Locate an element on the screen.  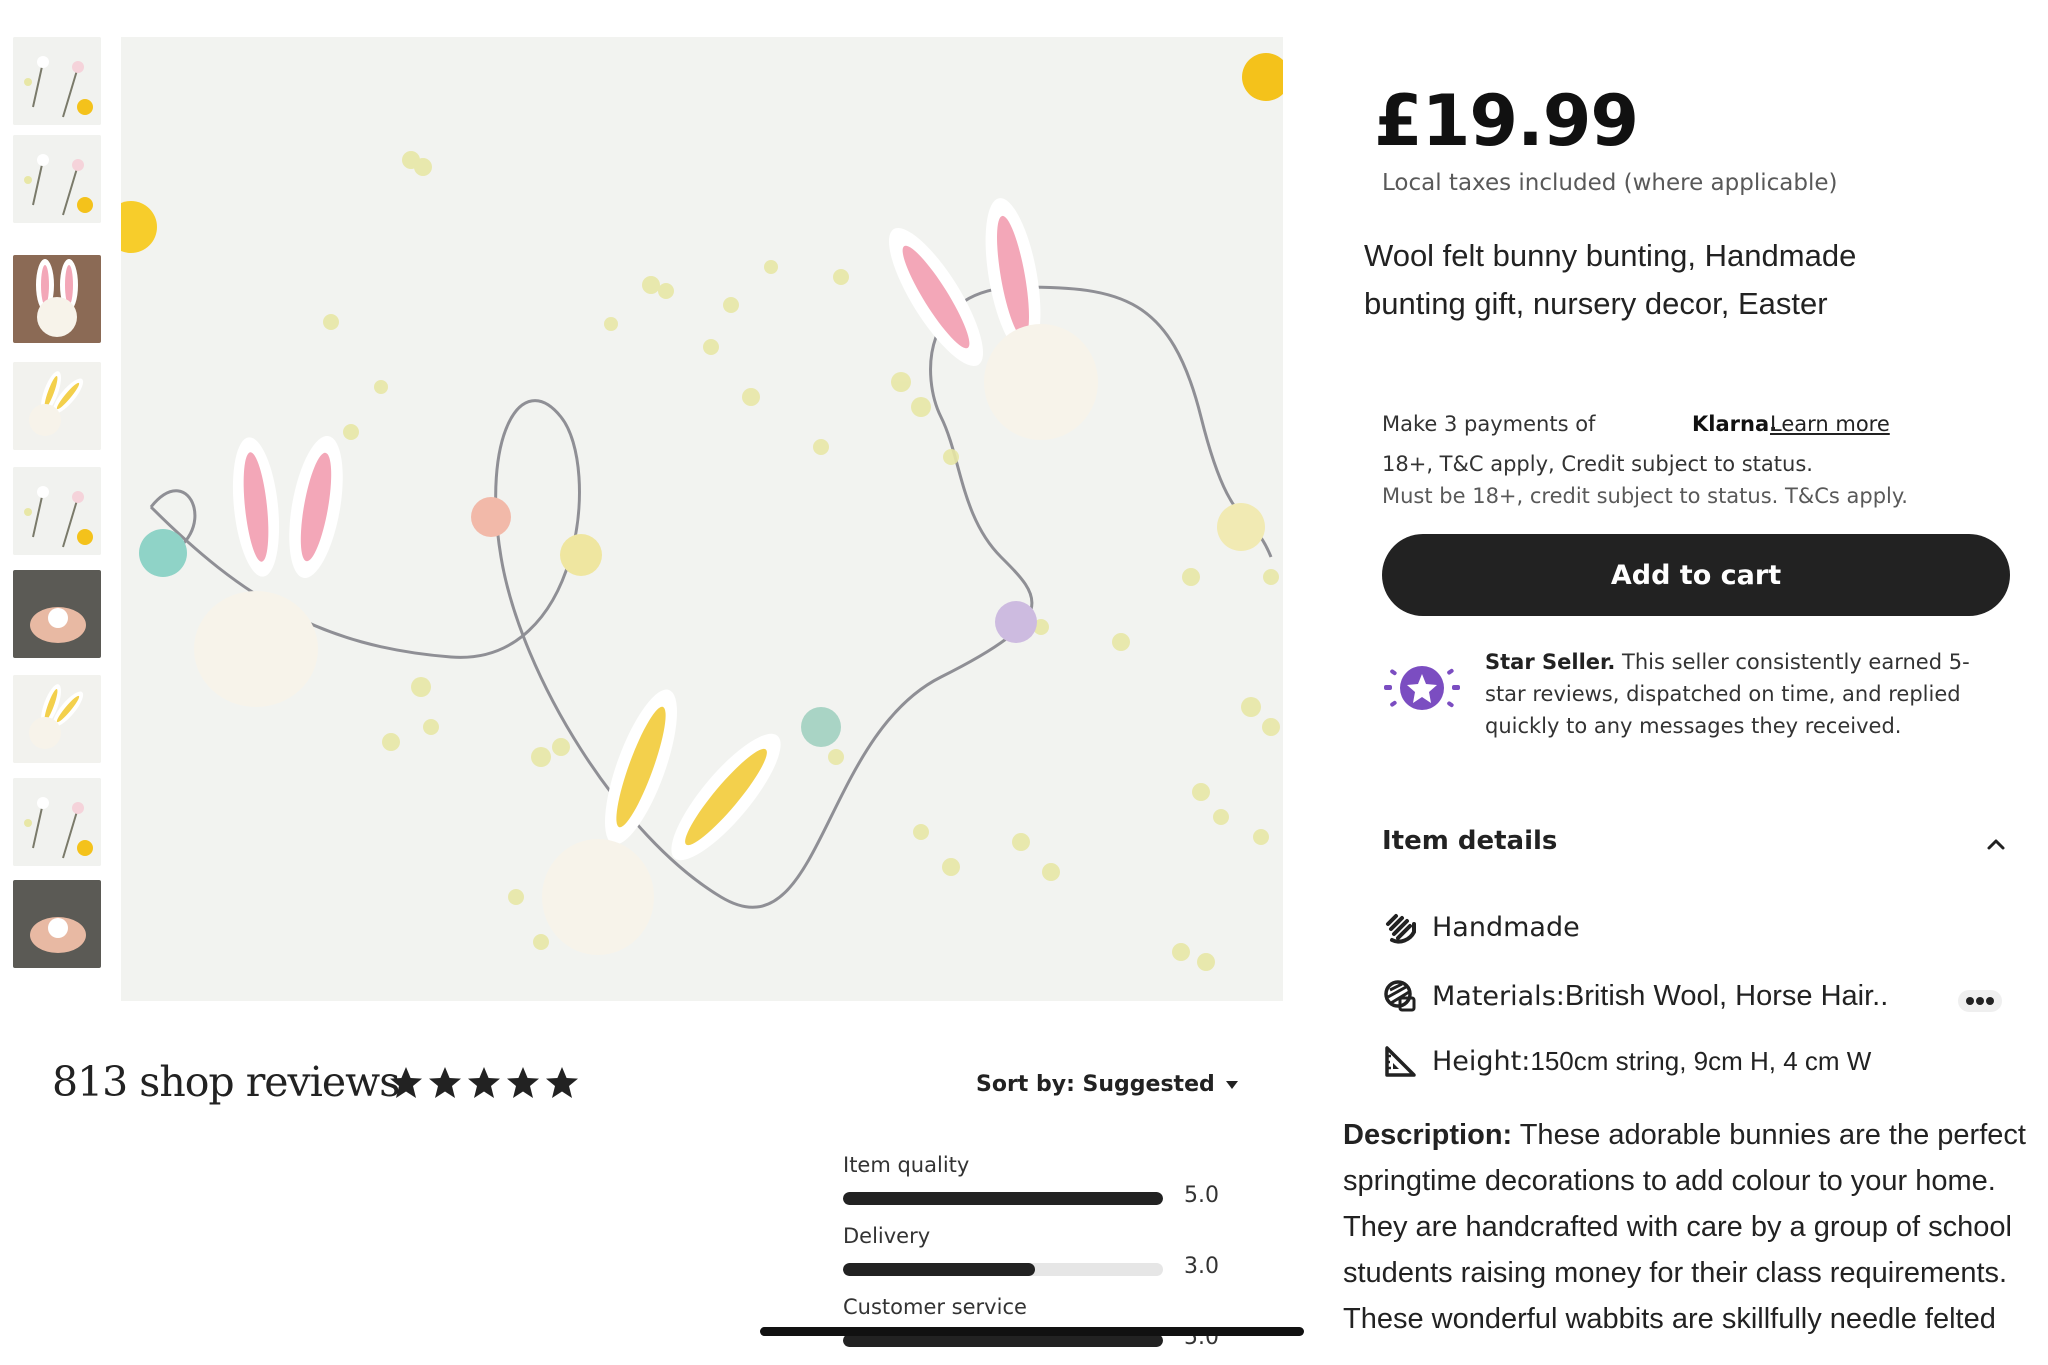
handmade-label: Handmade is located at coordinates (1506, 927).